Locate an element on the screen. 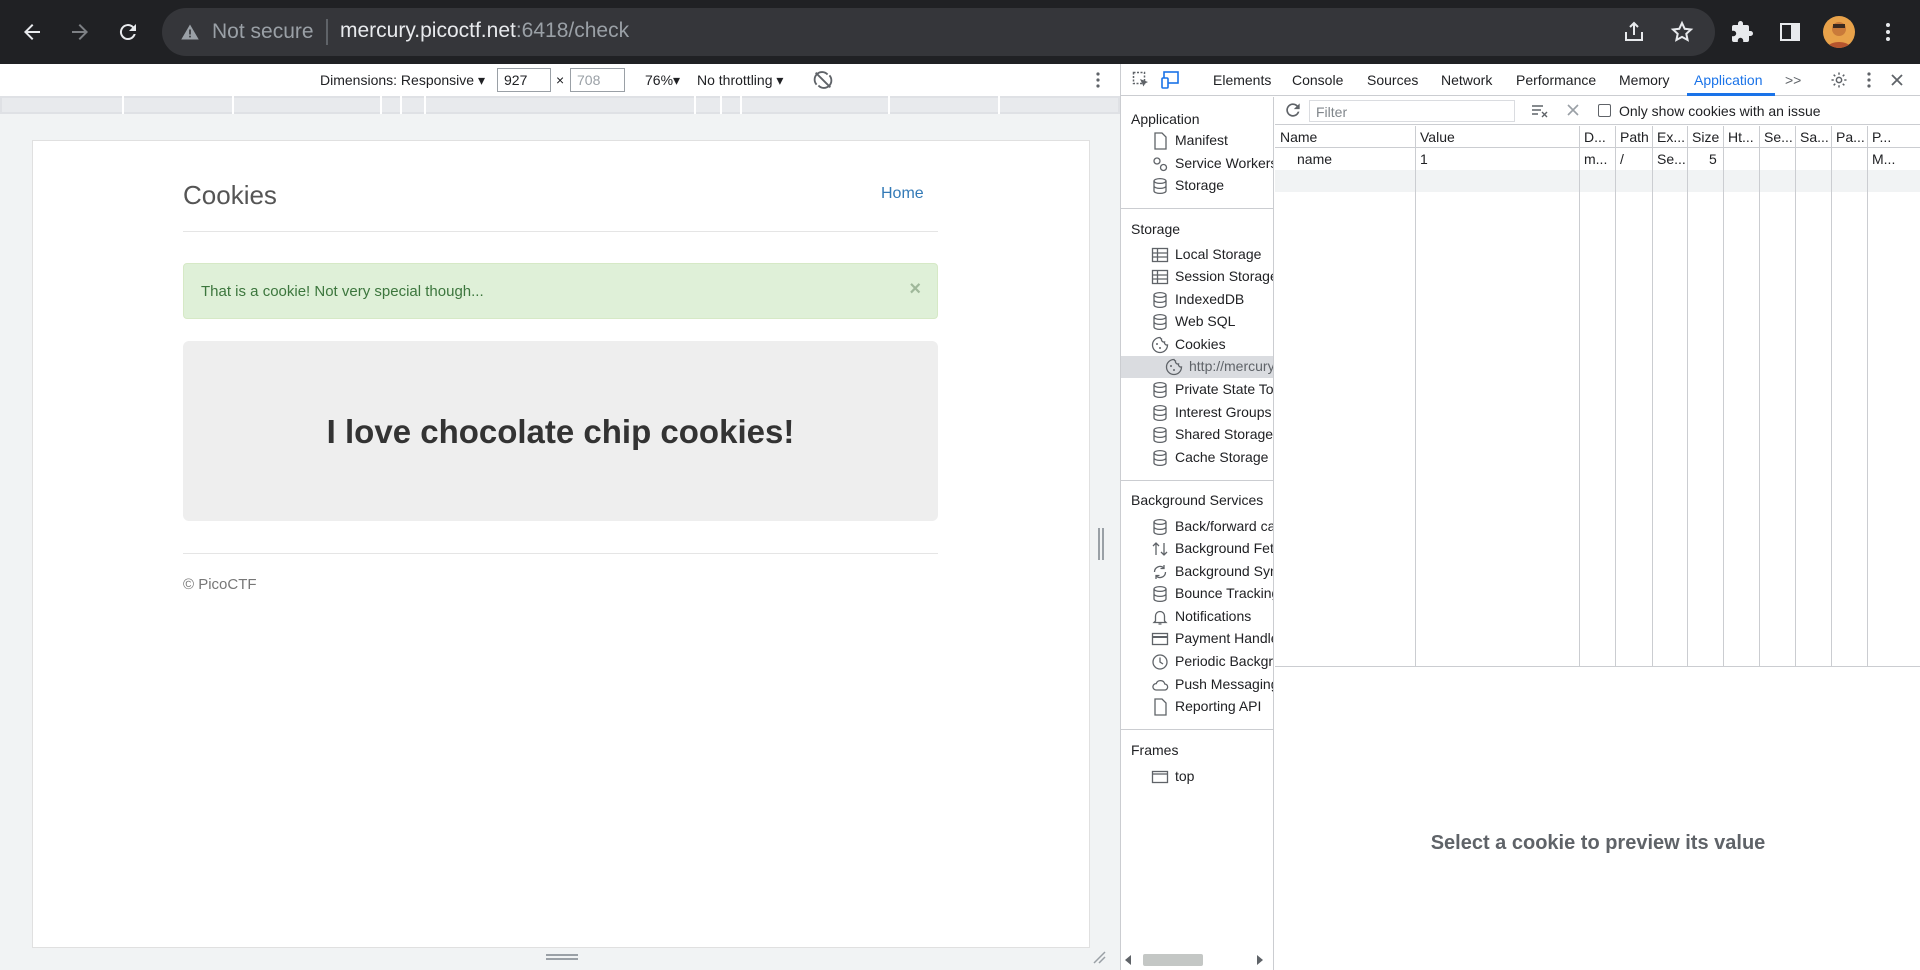  resize-handle-right is located at coordinates (1101, 544).